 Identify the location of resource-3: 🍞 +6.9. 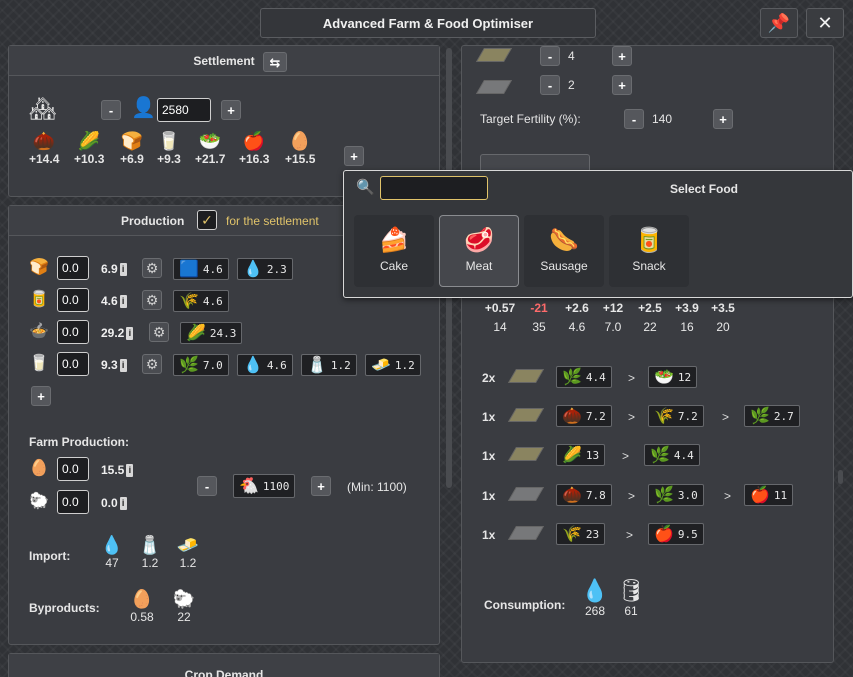
(132, 149).